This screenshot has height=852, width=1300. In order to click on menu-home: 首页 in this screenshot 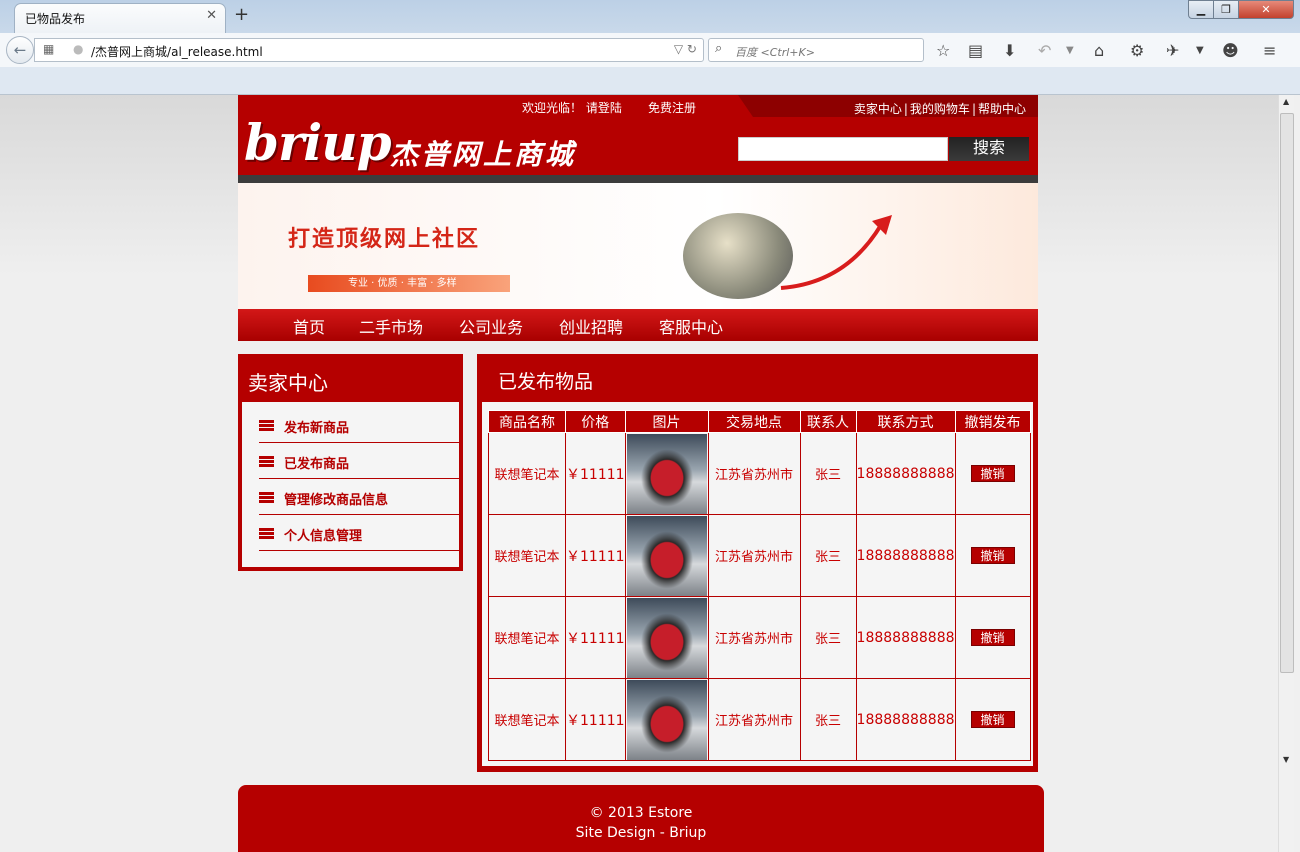, I will do `click(309, 326)`.